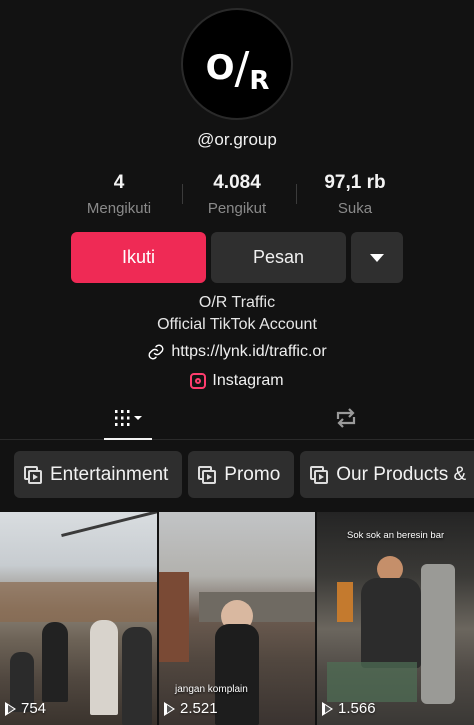 This screenshot has height=725, width=474. Describe the element at coordinates (138, 257) in the screenshot. I see `follow-button: Ikuti` at that location.